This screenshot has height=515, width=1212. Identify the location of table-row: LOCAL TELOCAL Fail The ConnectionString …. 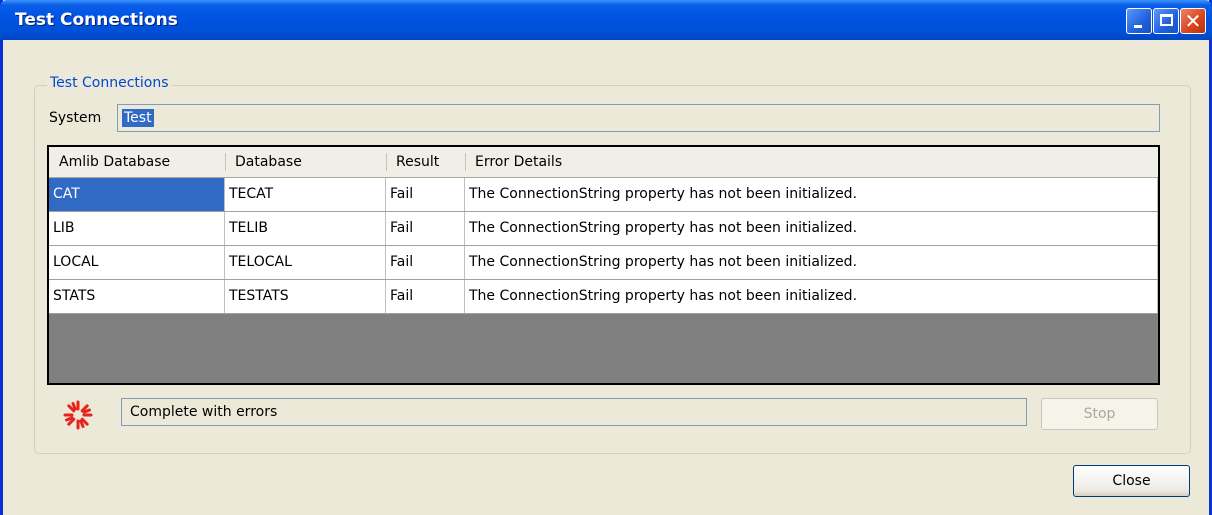
(603, 263).